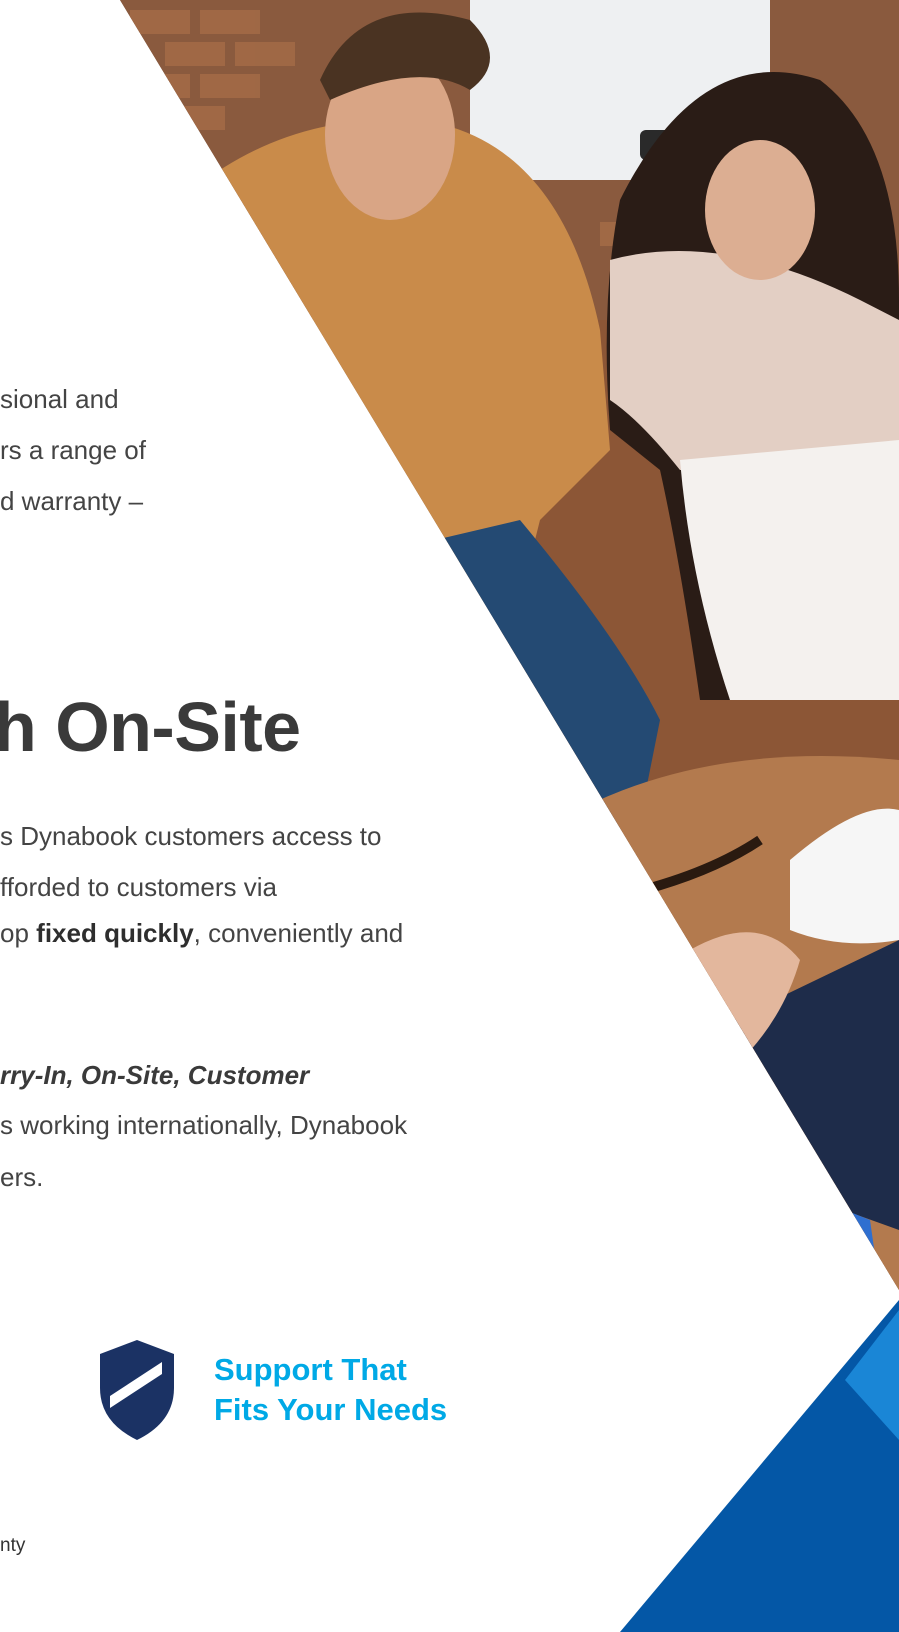 This screenshot has width=899, height=1632. Describe the element at coordinates (204, 1125) in the screenshot. I see `services-line-2: s working internationally, Dynabook` at that location.